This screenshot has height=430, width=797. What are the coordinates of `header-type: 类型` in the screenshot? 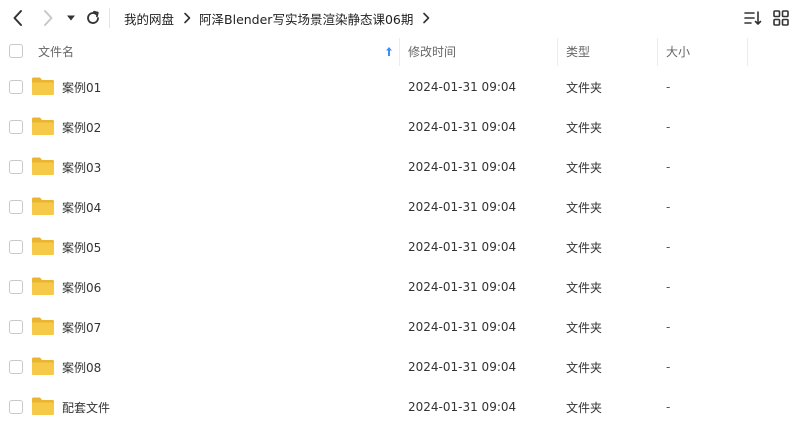 It's located at (578, 51).